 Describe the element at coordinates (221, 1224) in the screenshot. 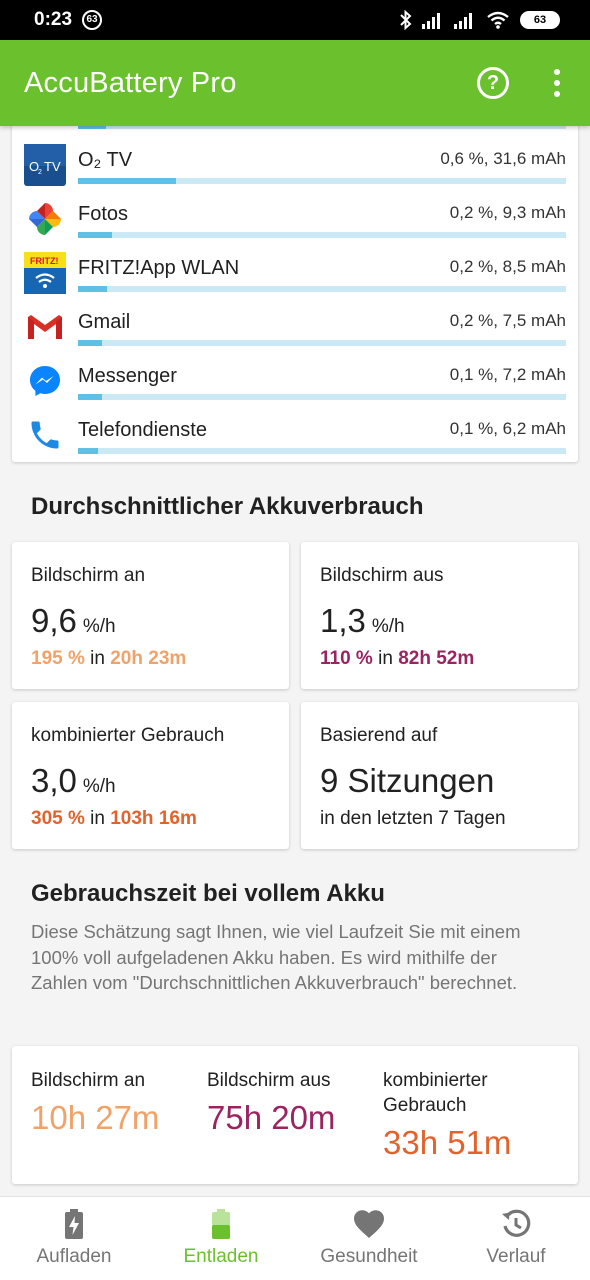

I see `battery-discharging-icon` at that location.